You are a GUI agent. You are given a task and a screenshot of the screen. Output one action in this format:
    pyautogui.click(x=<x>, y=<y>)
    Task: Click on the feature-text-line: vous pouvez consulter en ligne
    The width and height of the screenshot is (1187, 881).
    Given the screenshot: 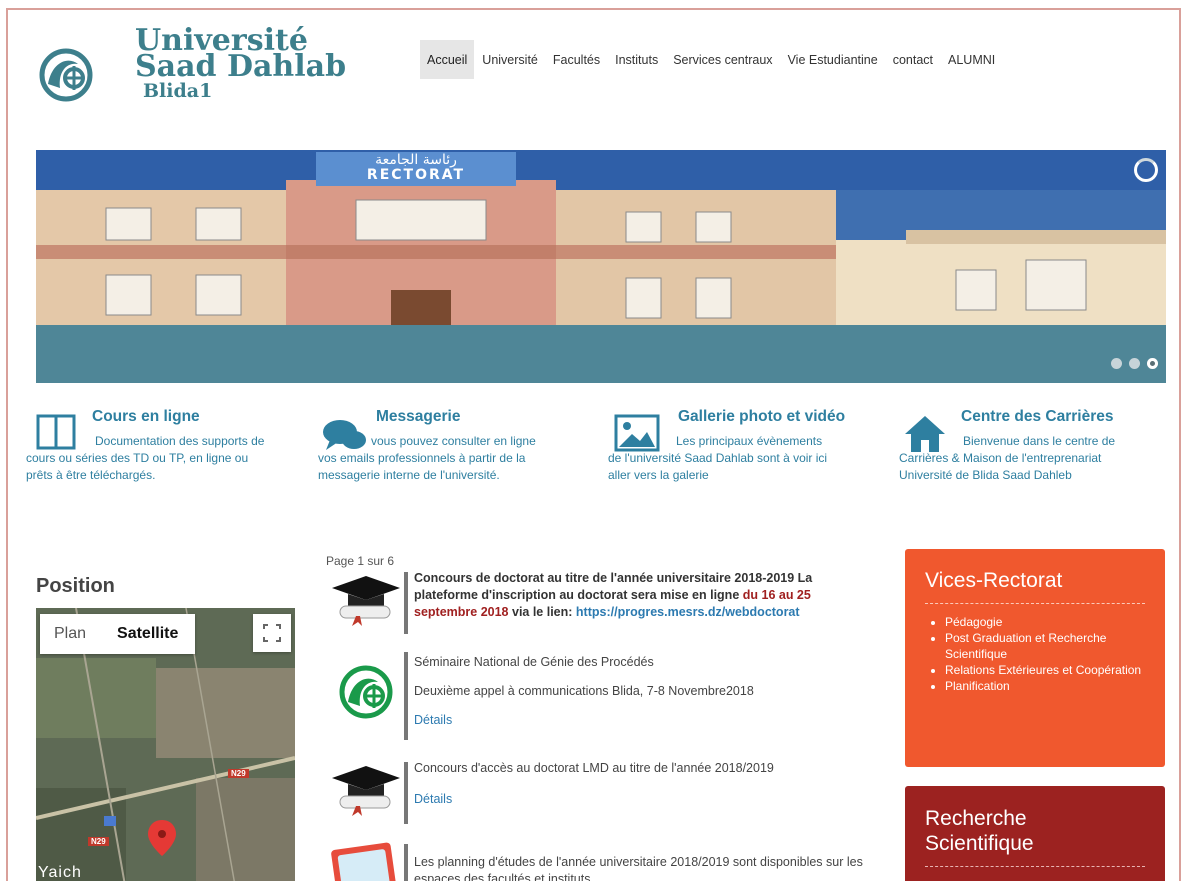 What is the action you would take?
    pyautogui.click(x=453, y=441)
    